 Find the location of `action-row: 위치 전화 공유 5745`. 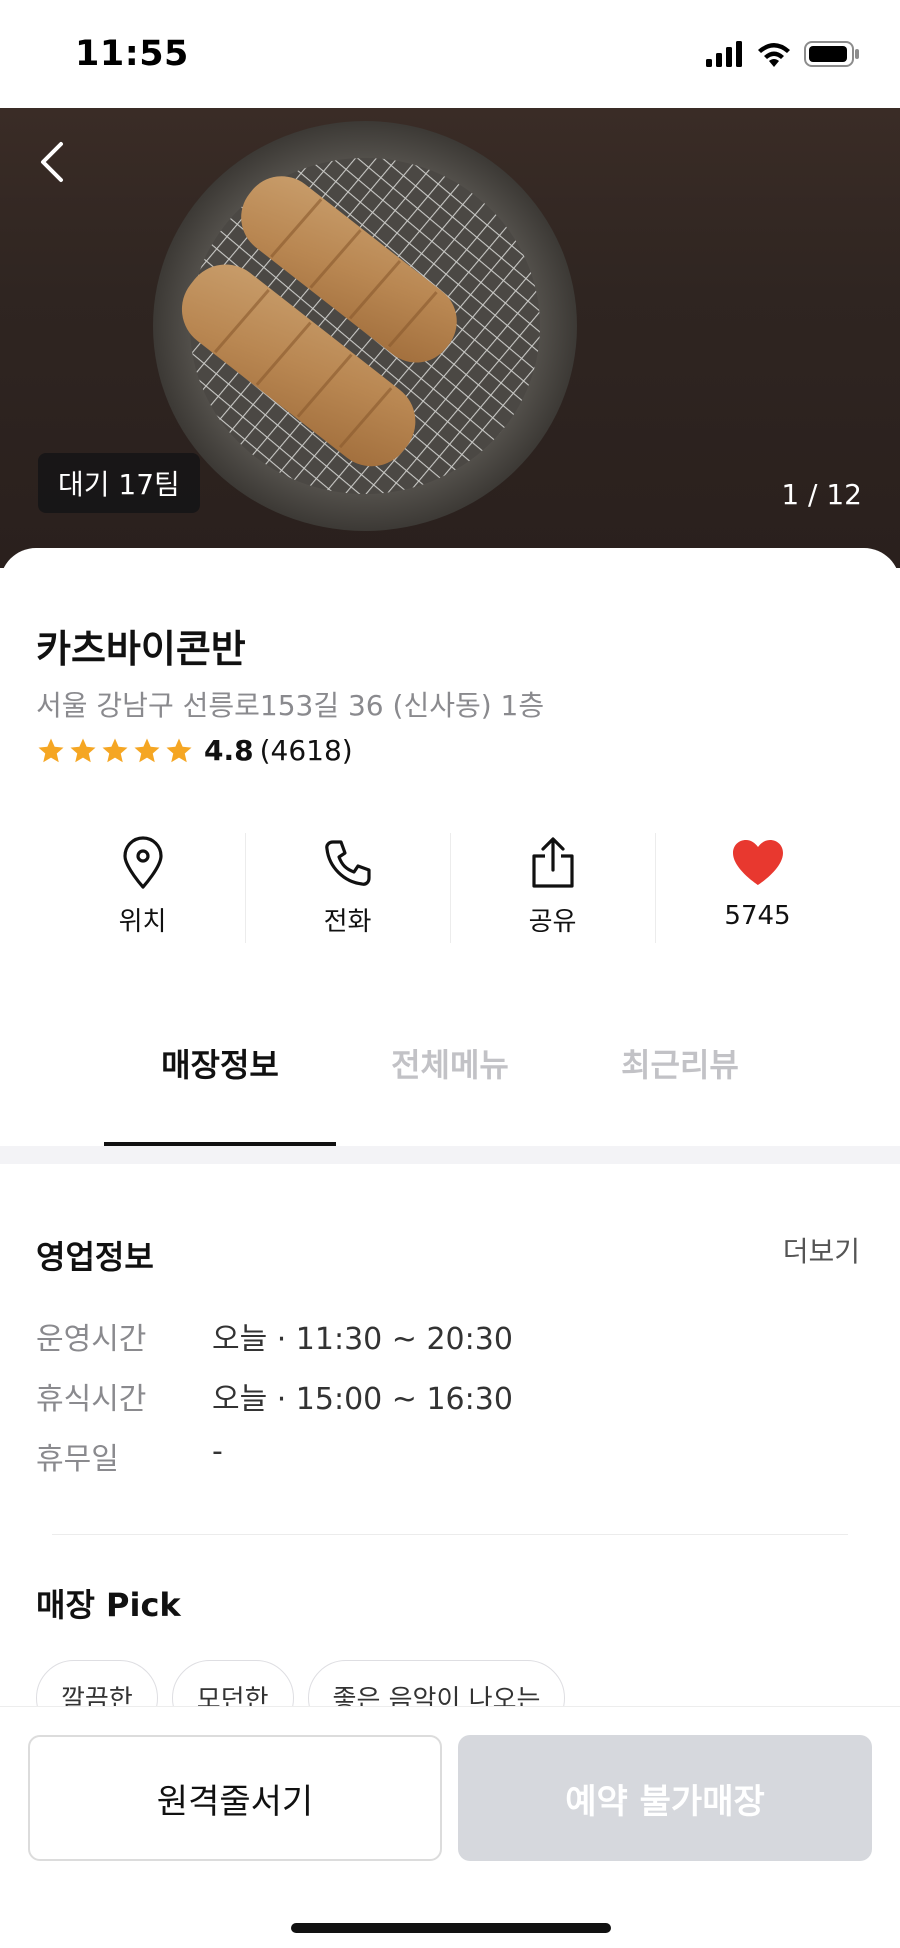

action-row: 위치 전화 공유 5745 is located at coordinates (450, 888).